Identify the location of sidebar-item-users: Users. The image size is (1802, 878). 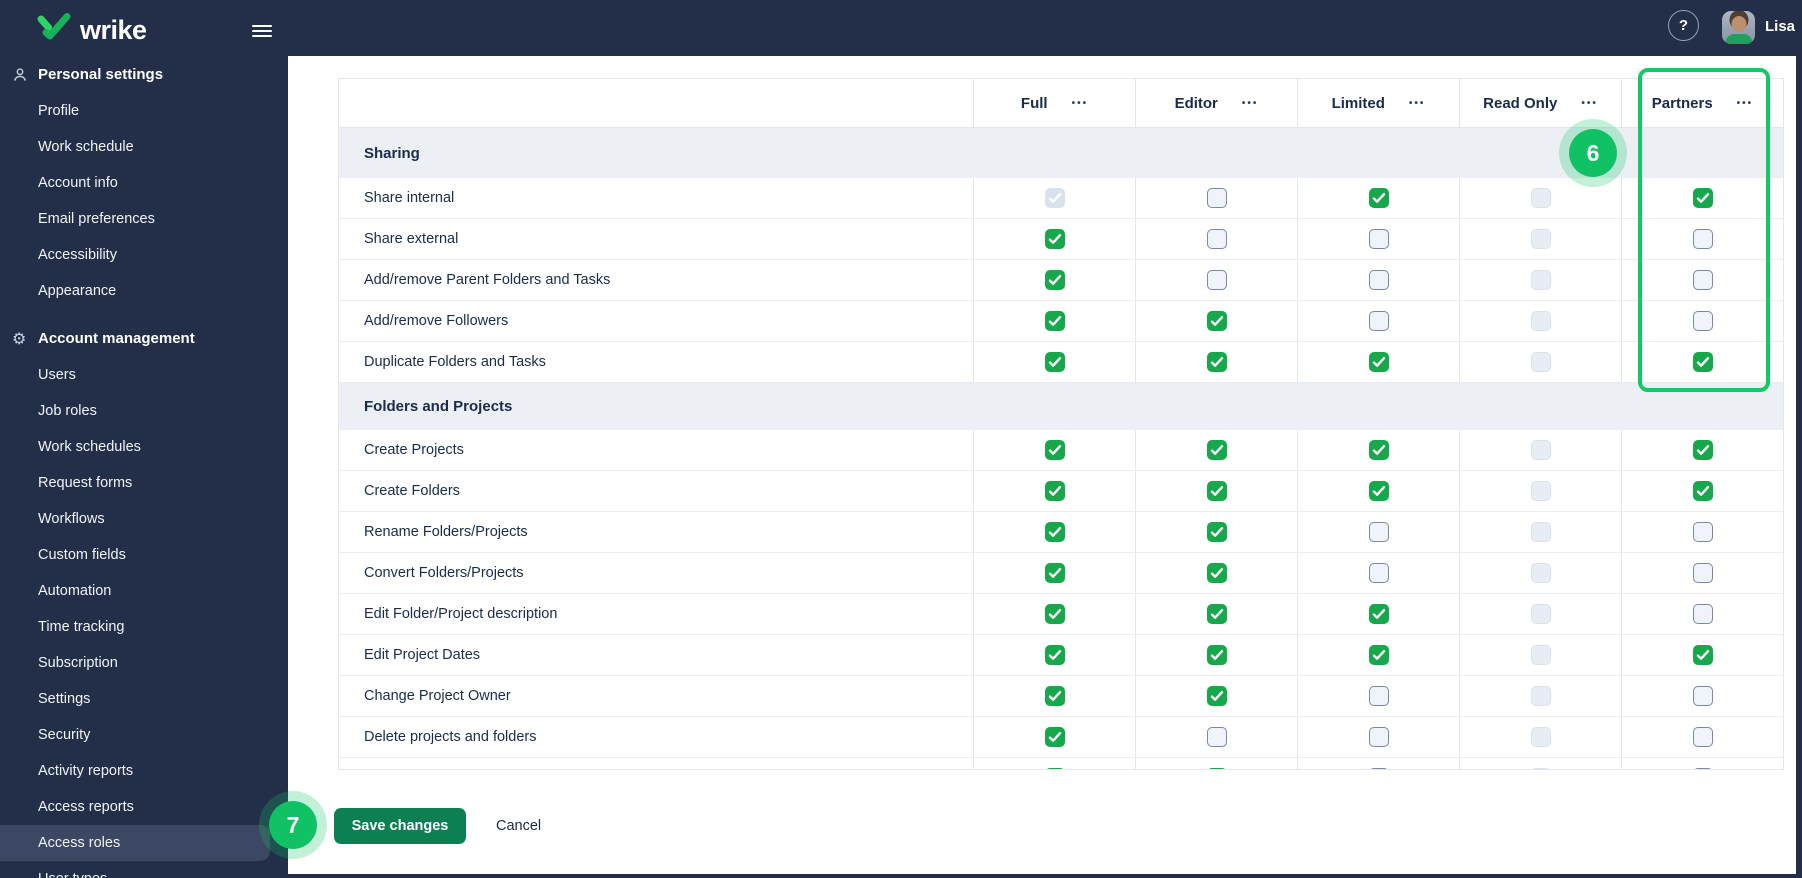
(144, 375).